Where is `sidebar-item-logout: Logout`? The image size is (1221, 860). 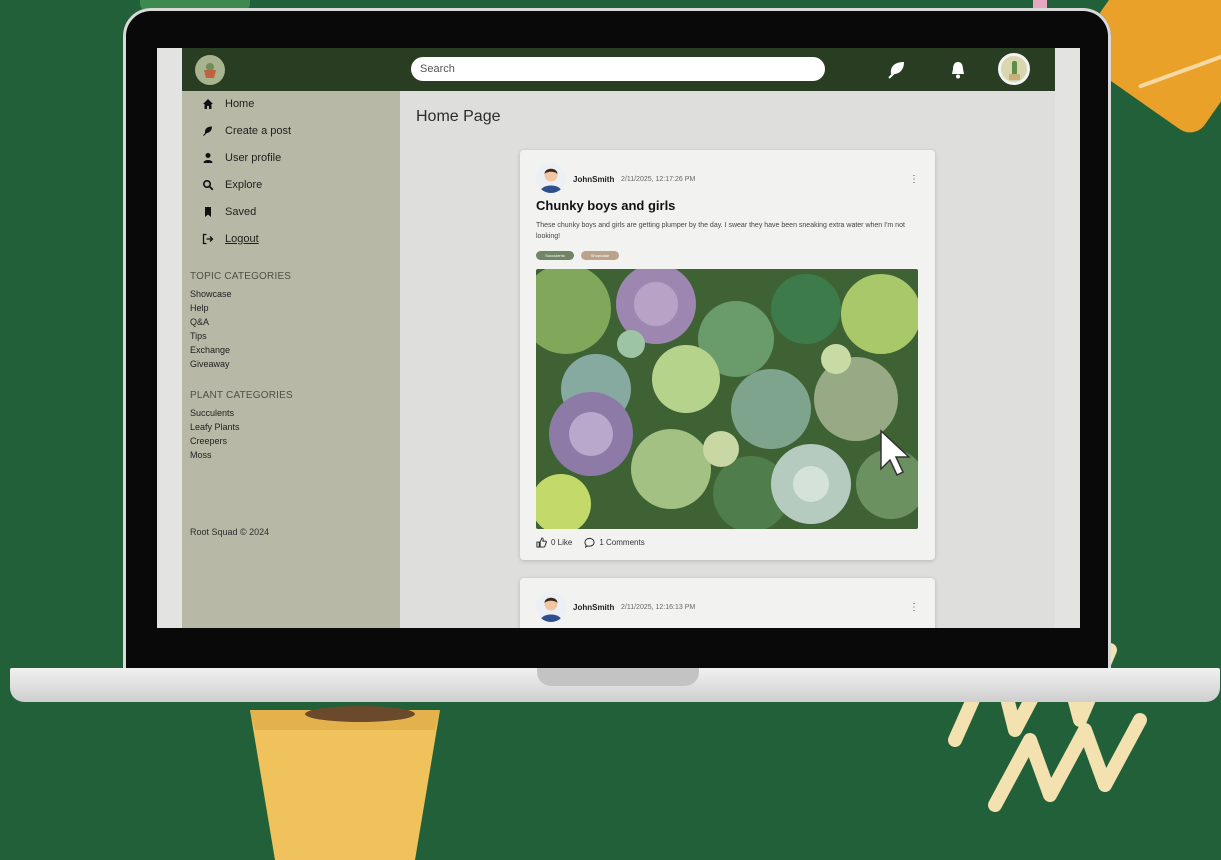 sidebar-item-logout: Logout is located at coordinates (229, 239).